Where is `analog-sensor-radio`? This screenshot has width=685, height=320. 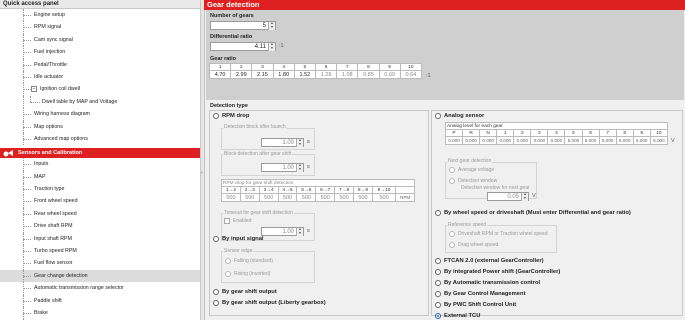
analog-sensor-radio is located at coordinates (438, 116).